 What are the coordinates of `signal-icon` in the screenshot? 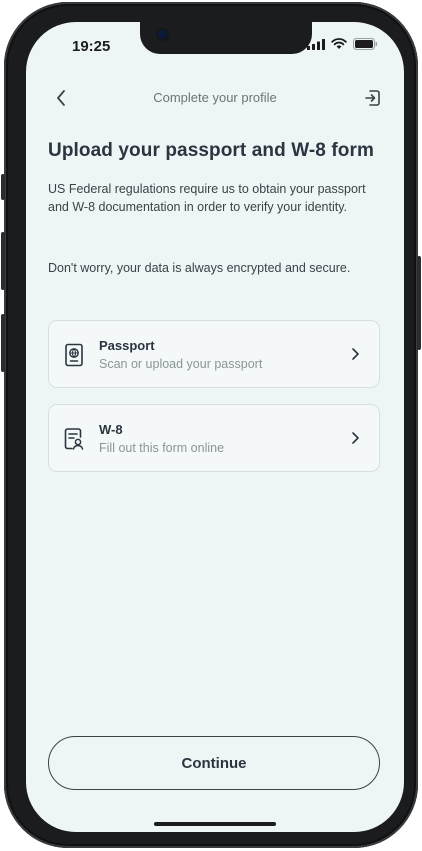 It's located at (316, 44).